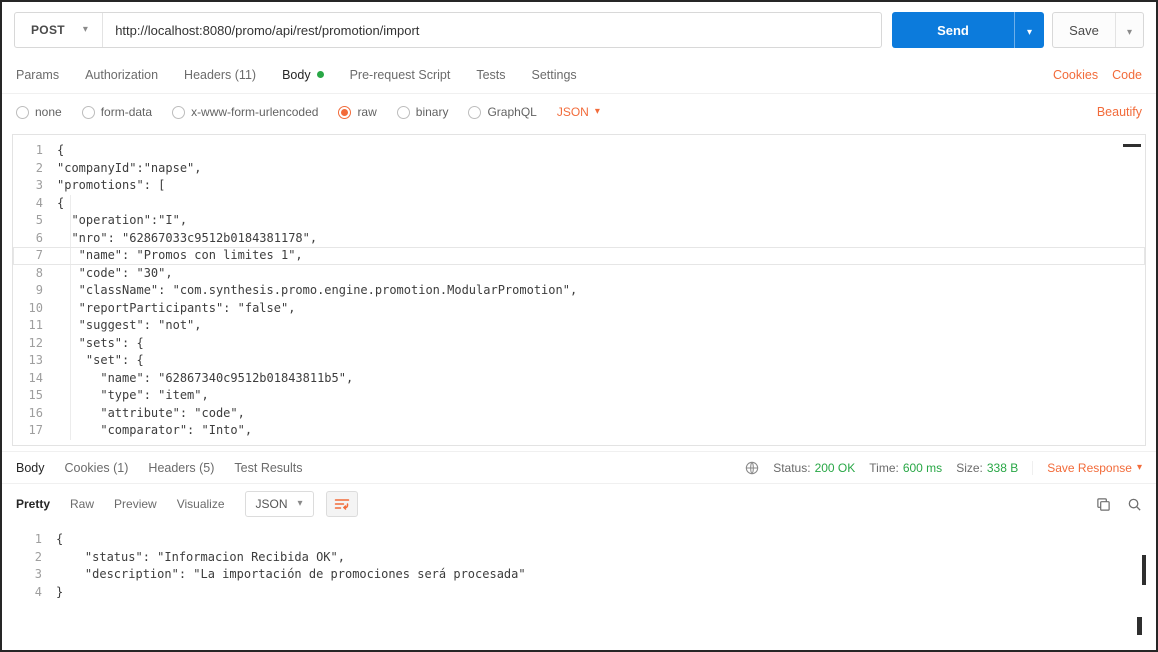 The width and height of the screenshot is (1158, 652). What do you see at coordinates (579, 274) in the screenshot?
I see `code-line: 8 "code": "30",` at bounding box center [579, 274].